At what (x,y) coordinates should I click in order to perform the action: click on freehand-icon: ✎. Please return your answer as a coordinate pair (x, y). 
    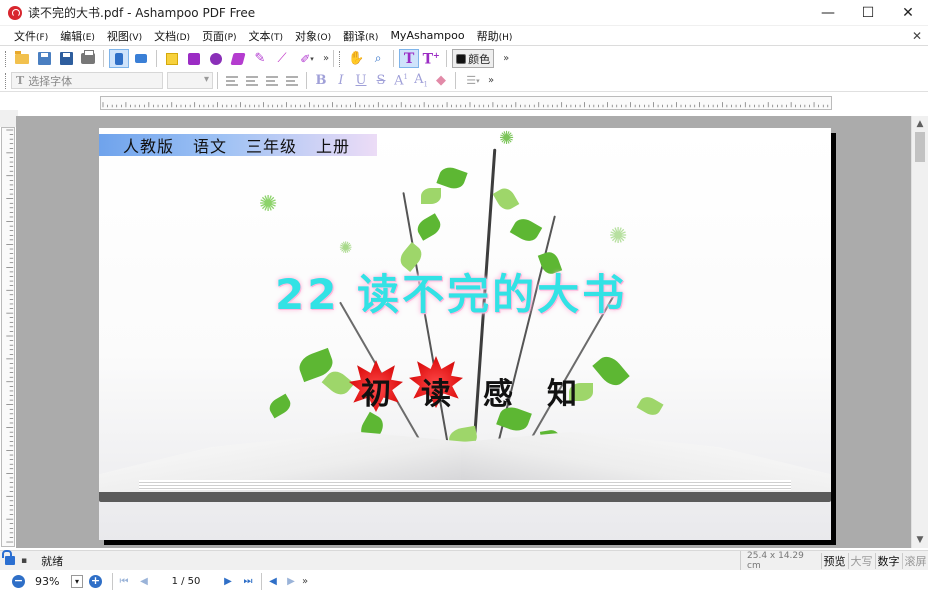
    Looking at the image, I should click on (260, 58).